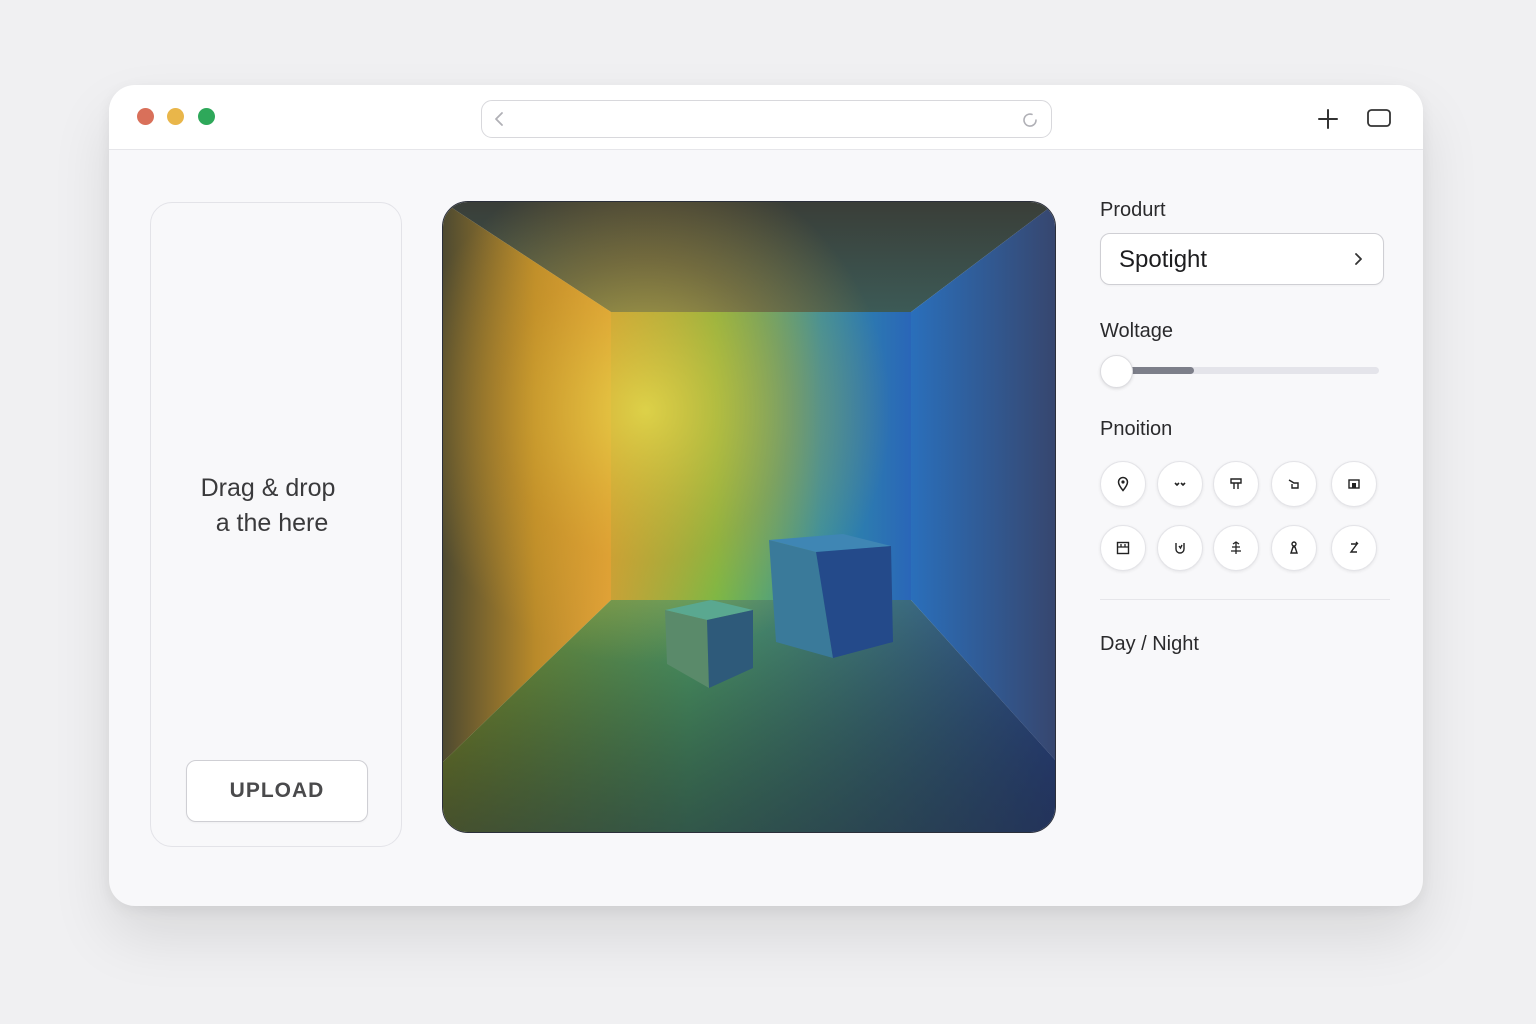 The image size is (1536, 1024). I want to click on close-window-button, so click(145, 116).